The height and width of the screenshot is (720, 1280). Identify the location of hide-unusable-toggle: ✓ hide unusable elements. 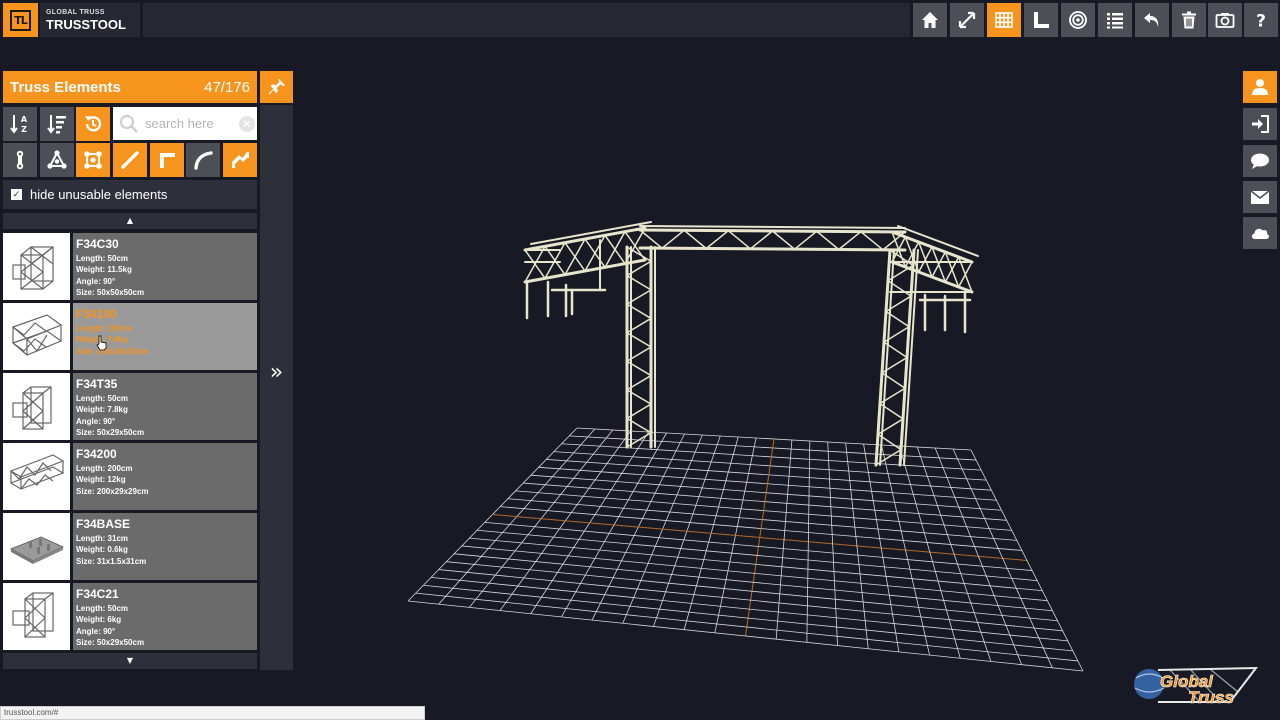
(130, 194).